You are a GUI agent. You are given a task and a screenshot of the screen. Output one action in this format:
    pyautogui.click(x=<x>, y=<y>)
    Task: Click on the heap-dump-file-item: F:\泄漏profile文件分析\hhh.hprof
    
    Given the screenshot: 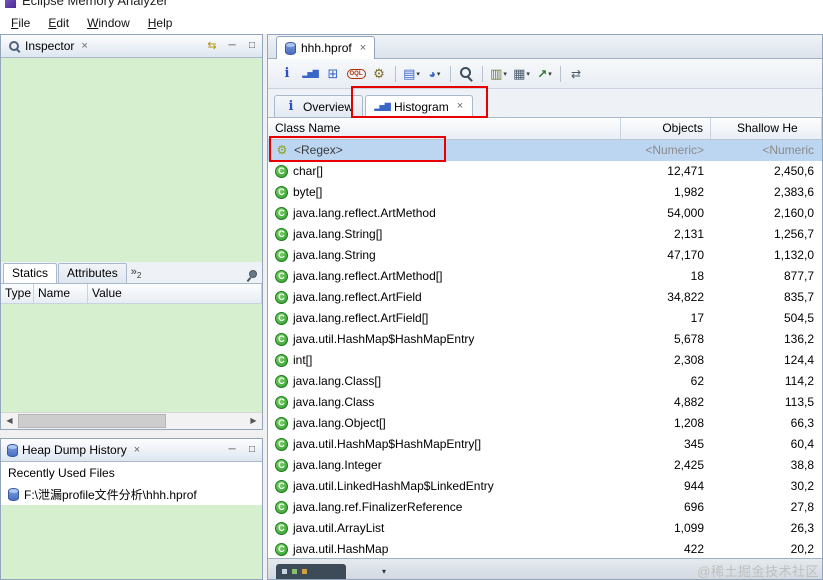 What is the action you would take?
    pyautogui.click(x=131, y=494)
    